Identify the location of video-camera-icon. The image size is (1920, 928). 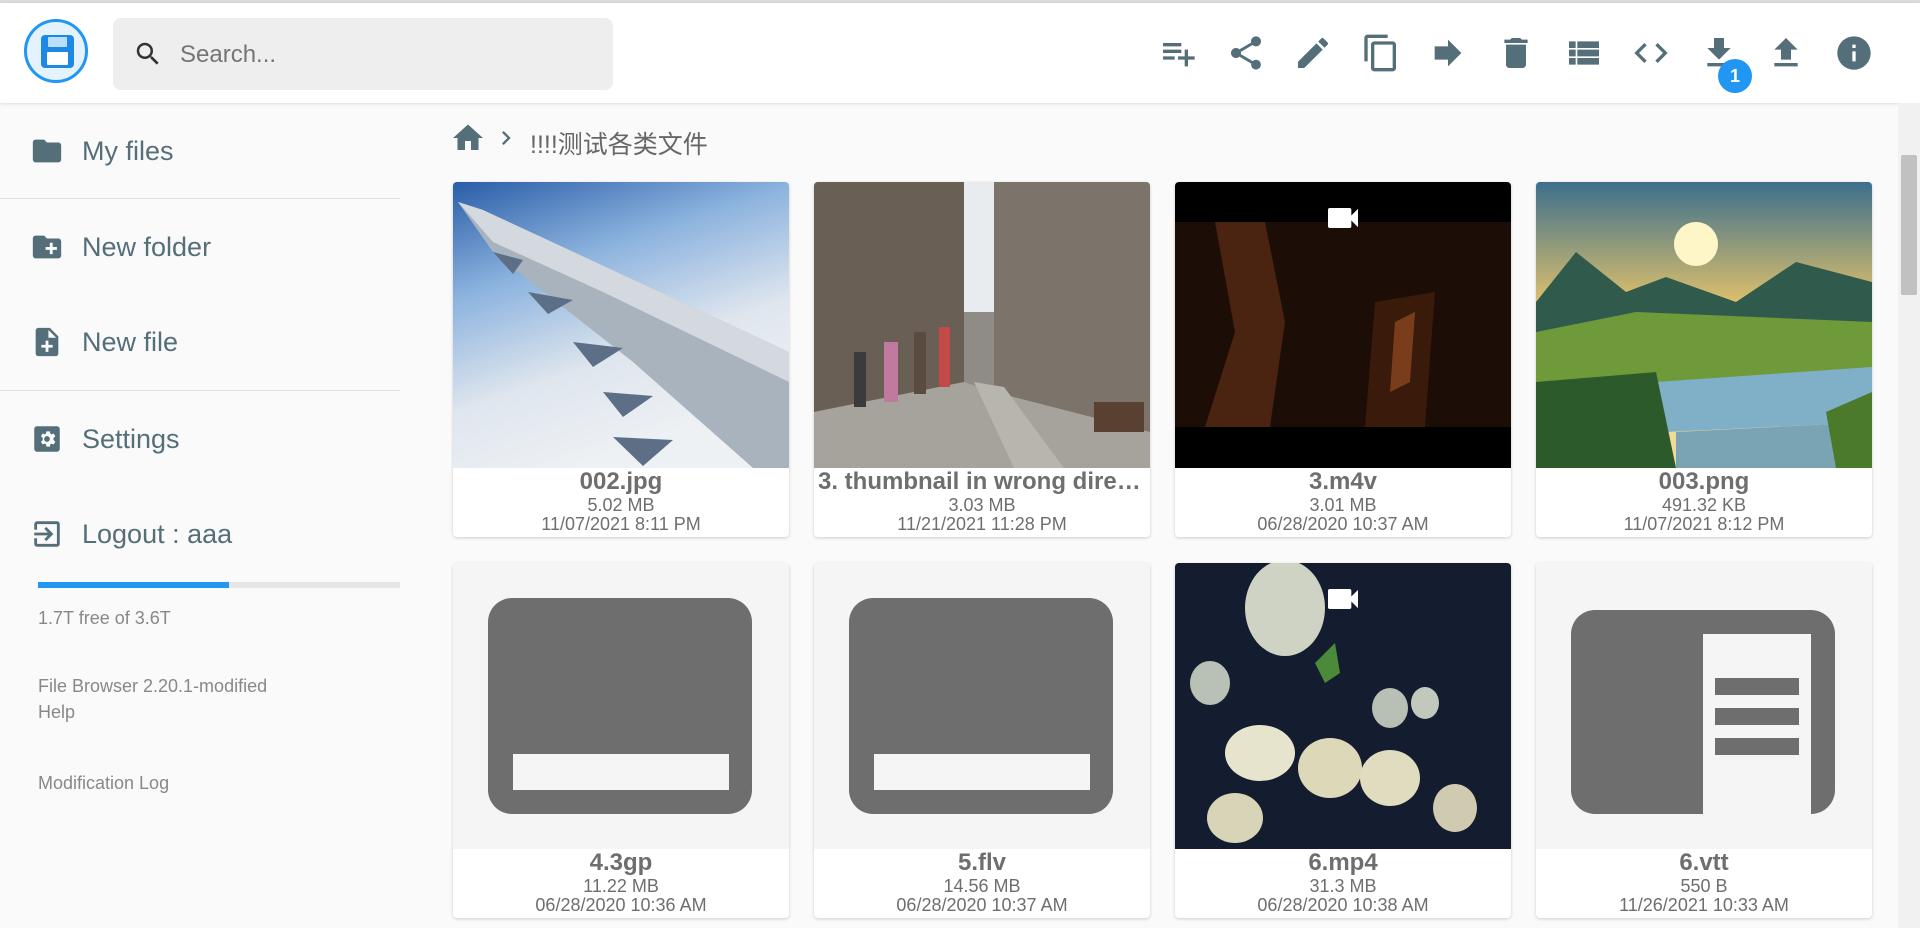
(1343, 218).